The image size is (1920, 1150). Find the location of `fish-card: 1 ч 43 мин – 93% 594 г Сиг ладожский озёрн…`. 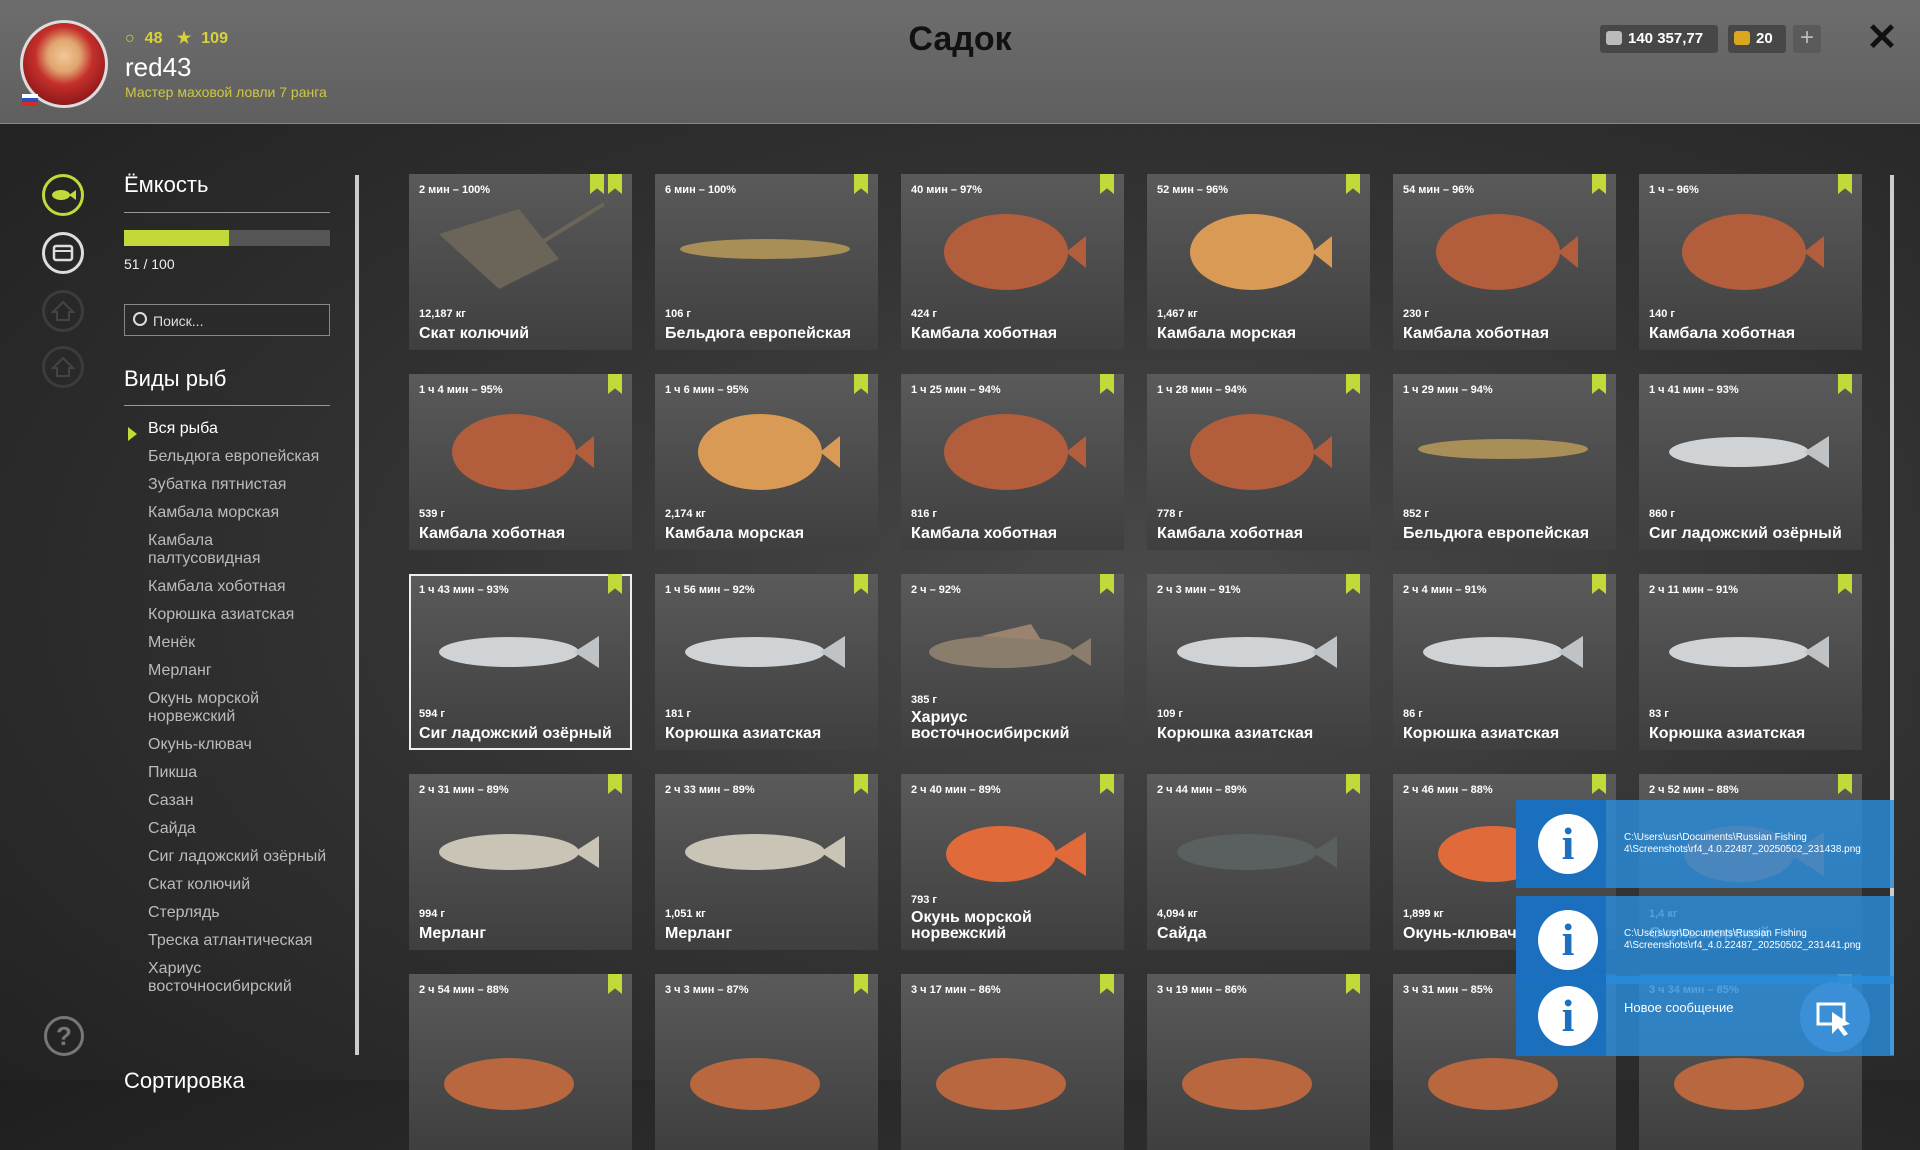

fish-card: 1 ч 43 мин – 93% 594 г Сиг ладожский озёрн… is located at coordinates (520, 662).